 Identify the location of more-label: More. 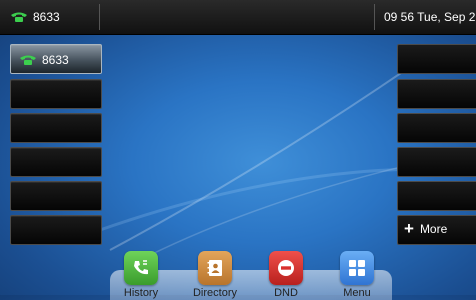
(433, 229).